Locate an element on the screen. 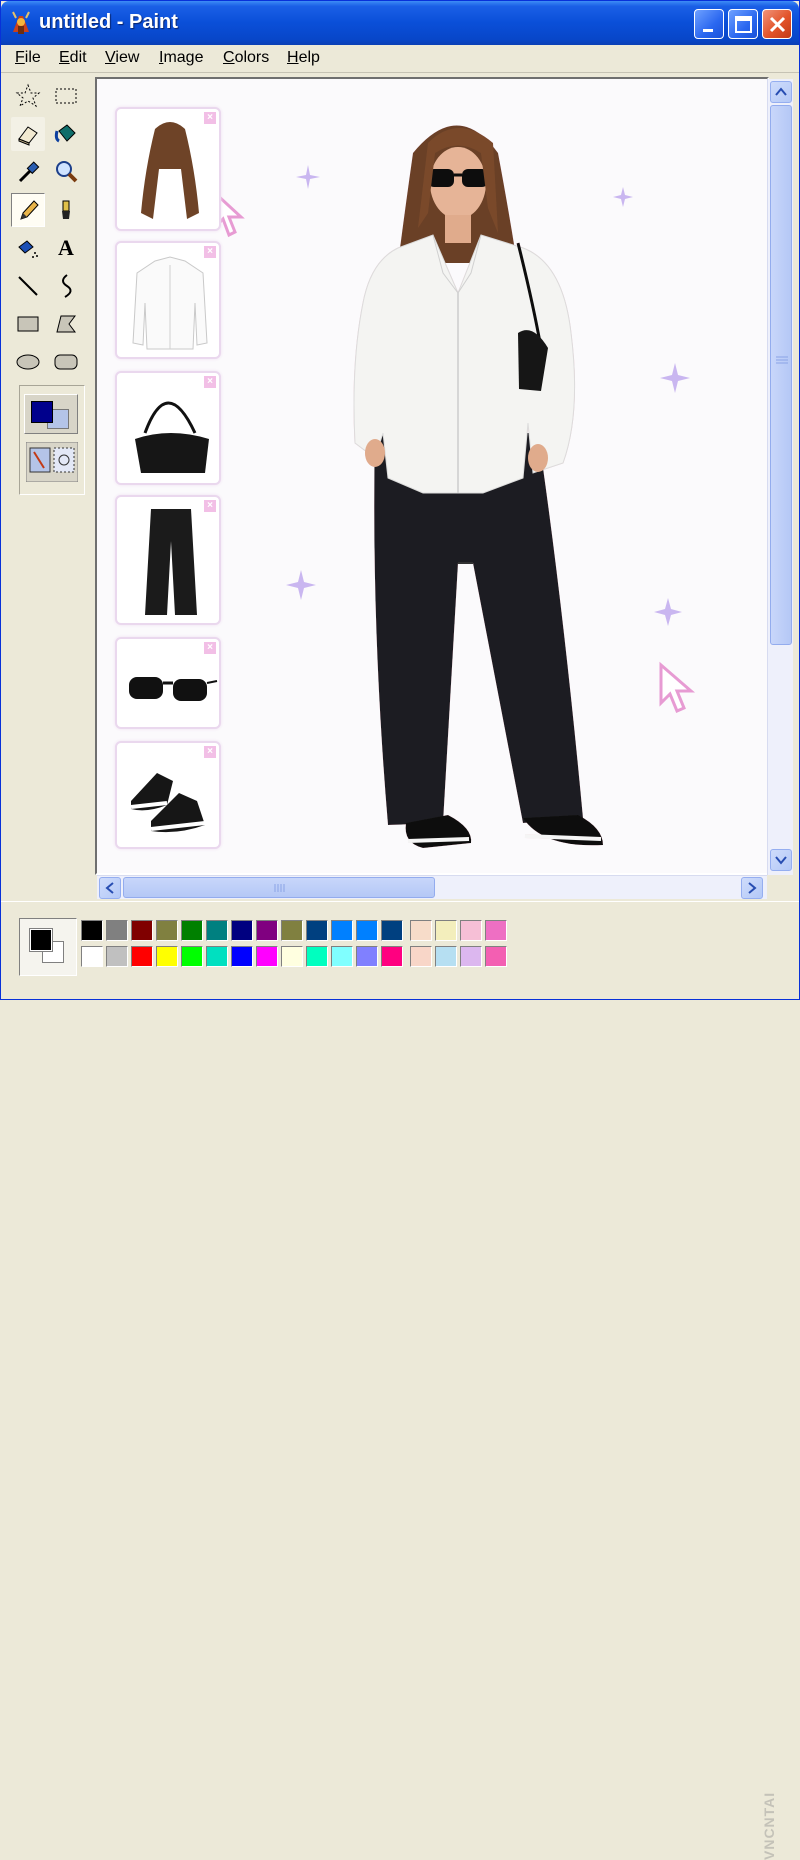 Image resolution: width=800 pixels, height=1860 pixels. tool-line is located at coordinates (28, 286).